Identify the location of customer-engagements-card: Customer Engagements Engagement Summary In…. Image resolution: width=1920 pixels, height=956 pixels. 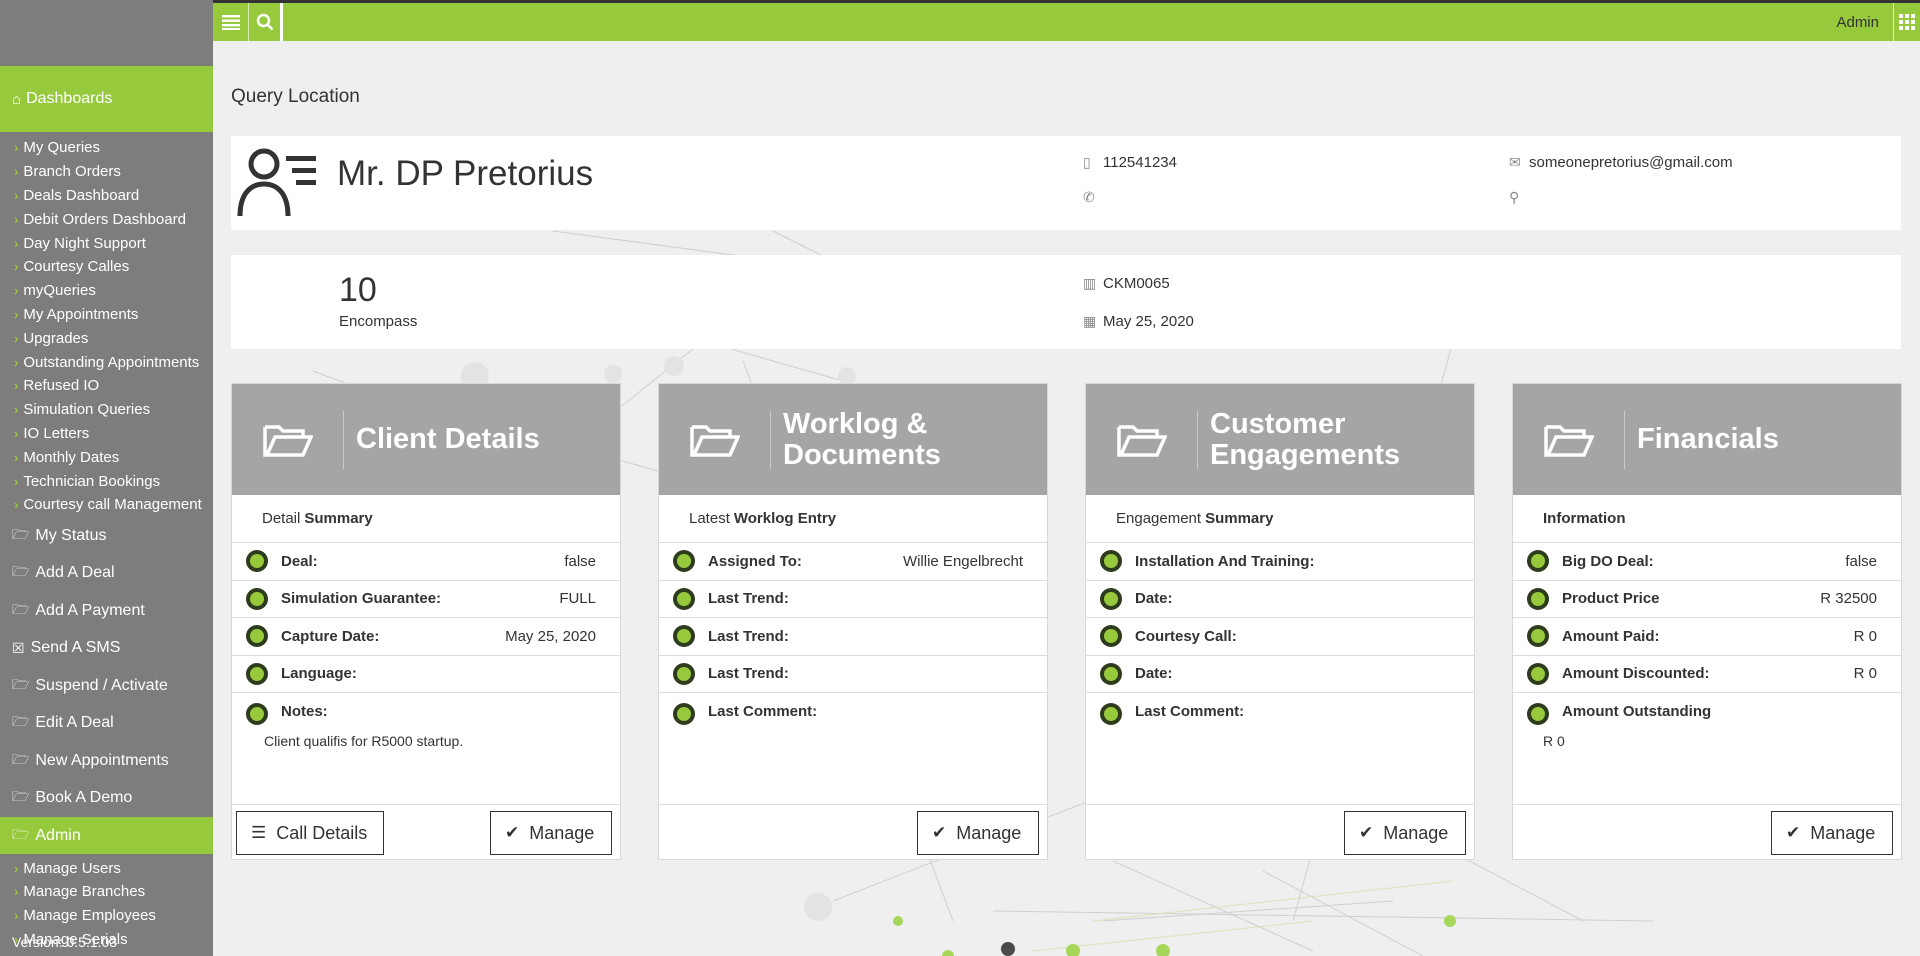
(1280, 621).